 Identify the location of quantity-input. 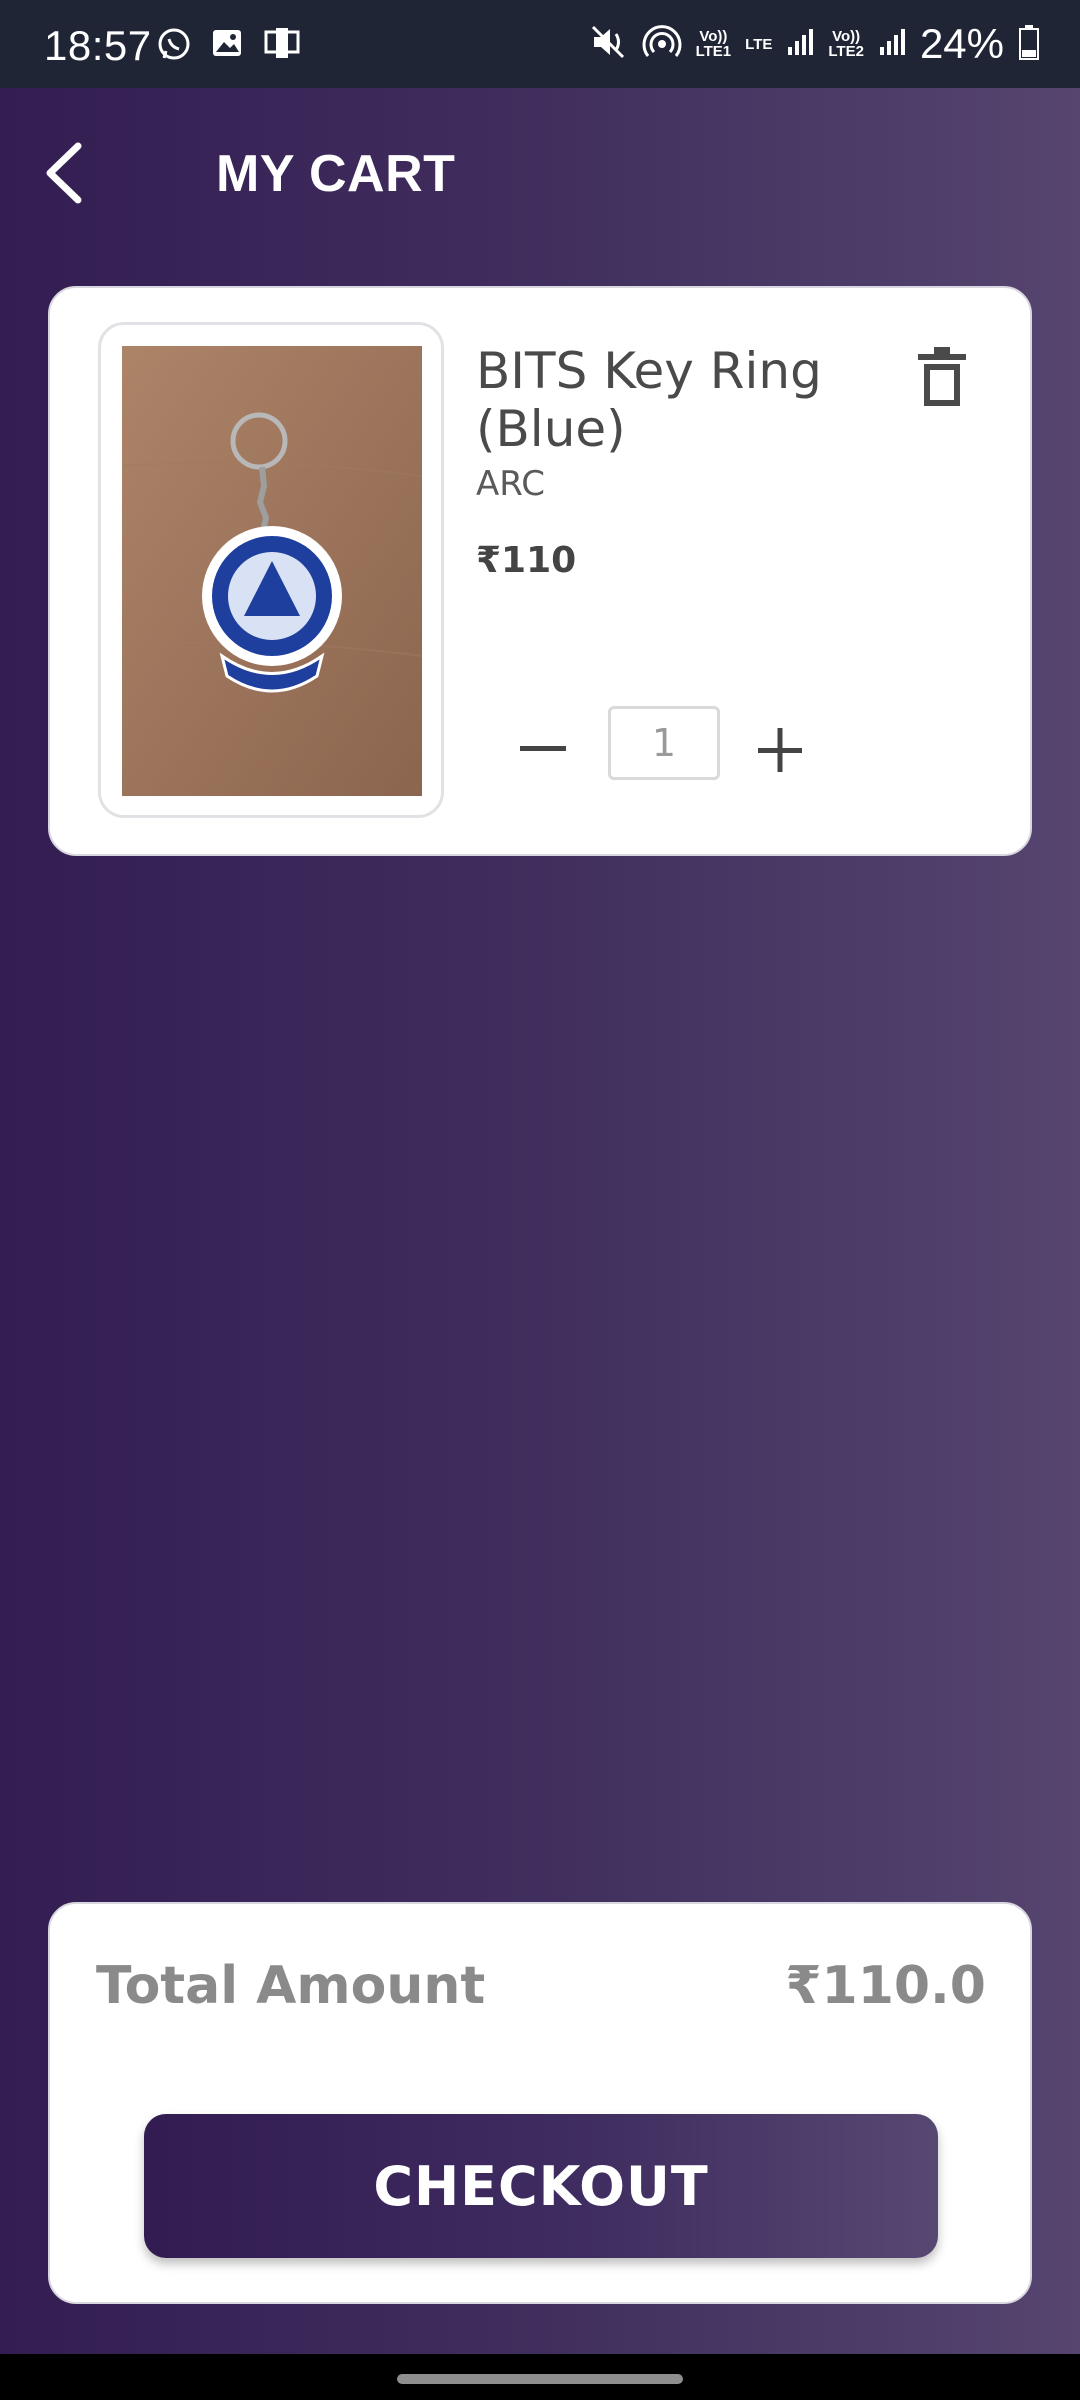
(664, 743).